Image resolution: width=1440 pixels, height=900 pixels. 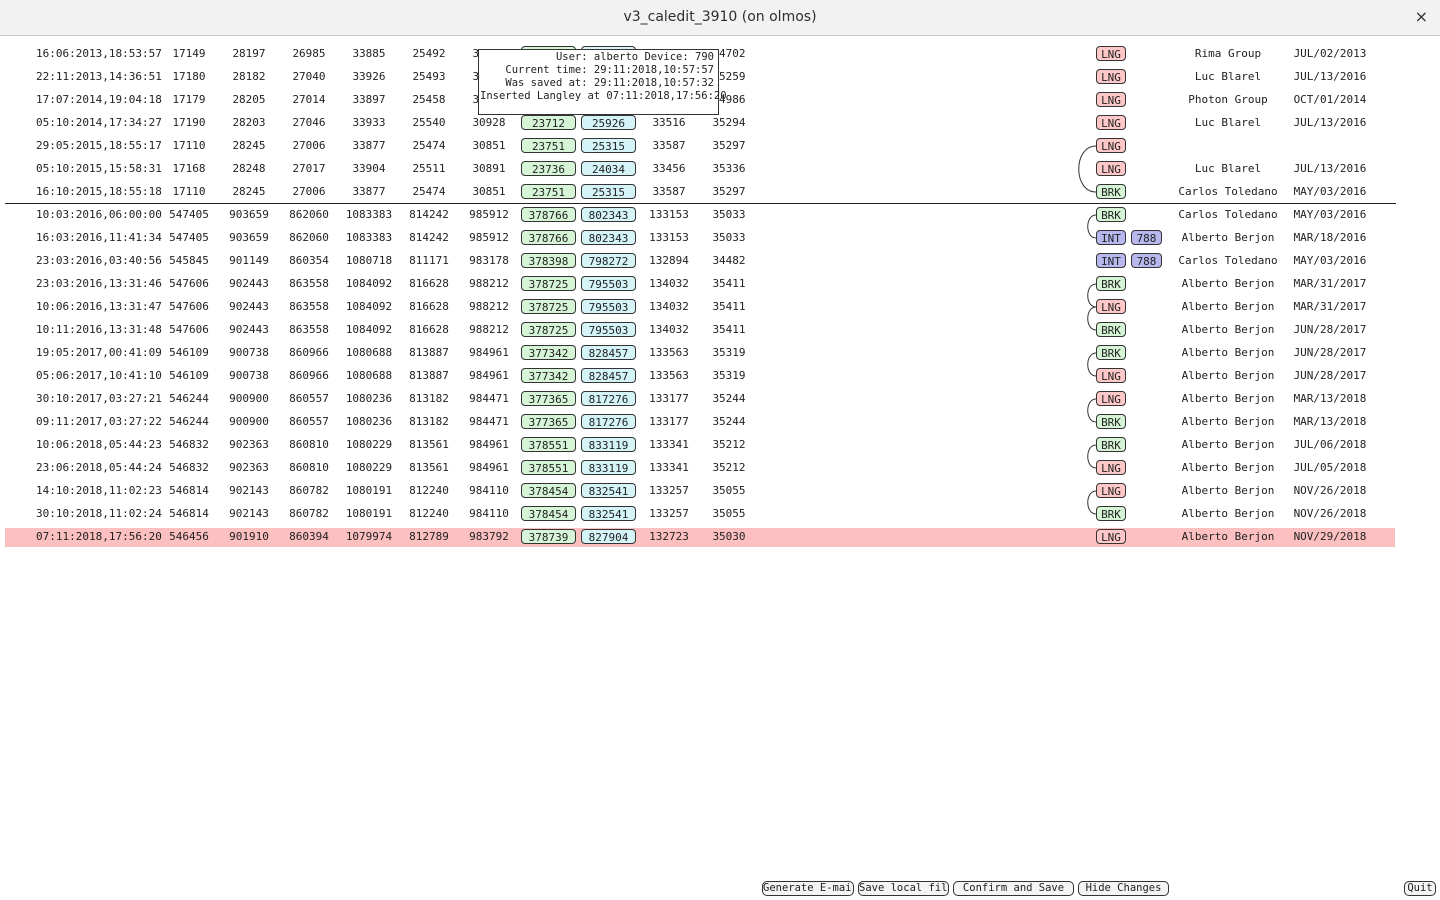 I want to click on green-value-box: 378739, so click(x=548, y=536).